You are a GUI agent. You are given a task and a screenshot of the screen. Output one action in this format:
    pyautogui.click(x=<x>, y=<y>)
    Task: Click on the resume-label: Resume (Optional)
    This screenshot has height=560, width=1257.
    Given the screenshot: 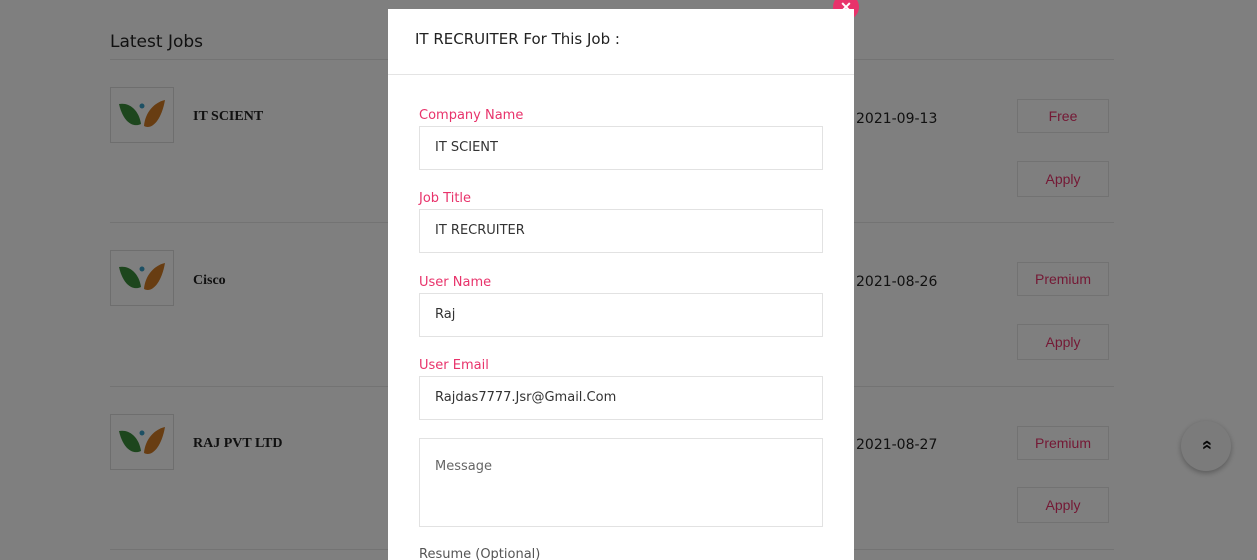 What is the action you would take?
    pyautogui.click(x=480, y=553)
    